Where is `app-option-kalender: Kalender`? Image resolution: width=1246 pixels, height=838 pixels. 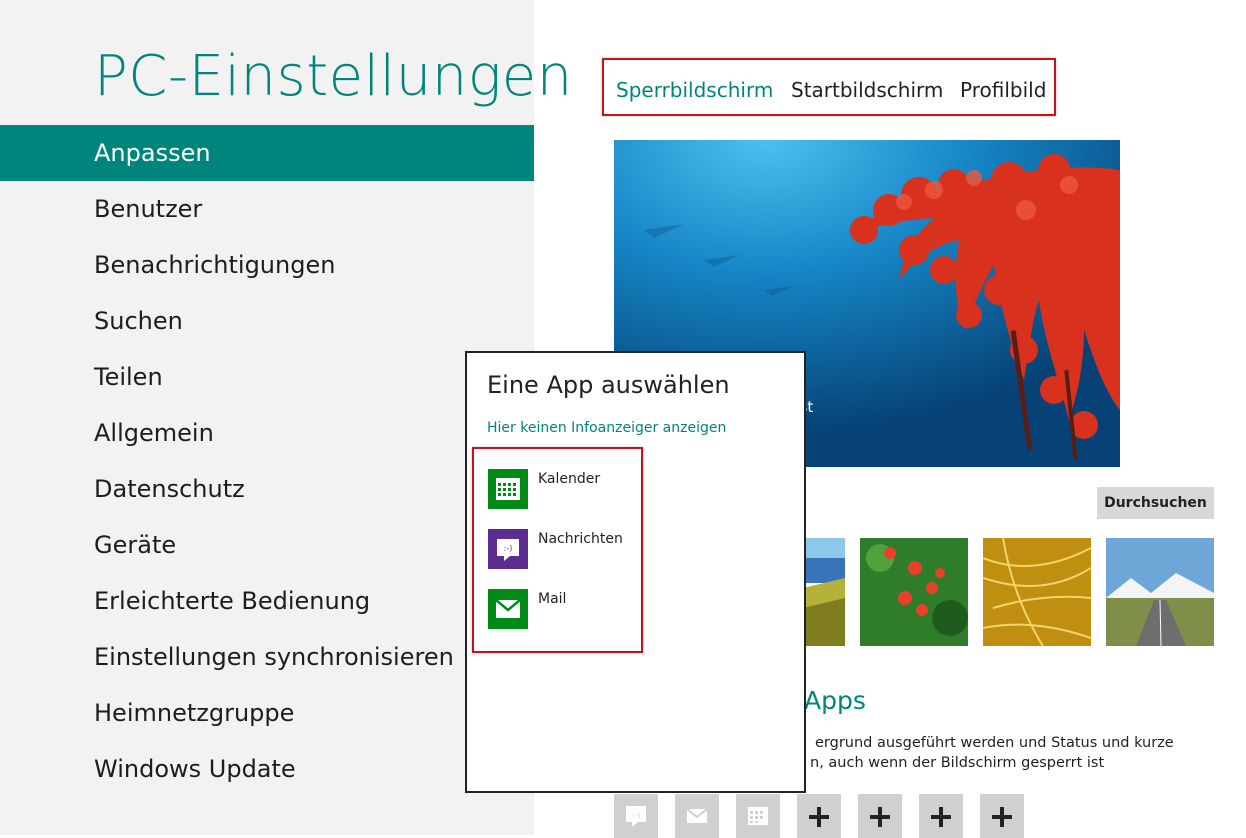
app-option-kalender: Kalender is located at coordinates (563, 489).